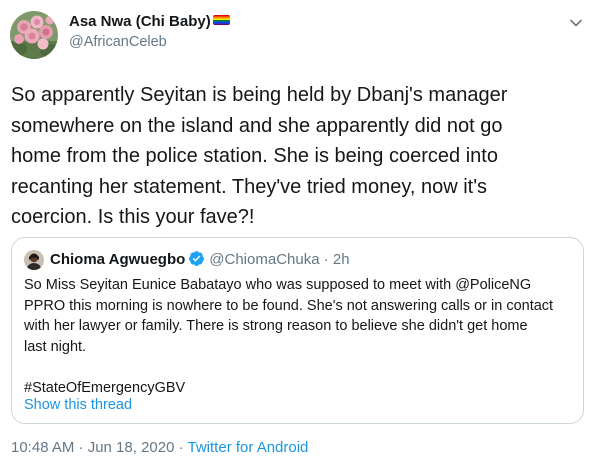  What do you see at coordinates (55, 346) in the screenshot?
I see `quoted-text-line: last night.` at bounding box center [55, 346].